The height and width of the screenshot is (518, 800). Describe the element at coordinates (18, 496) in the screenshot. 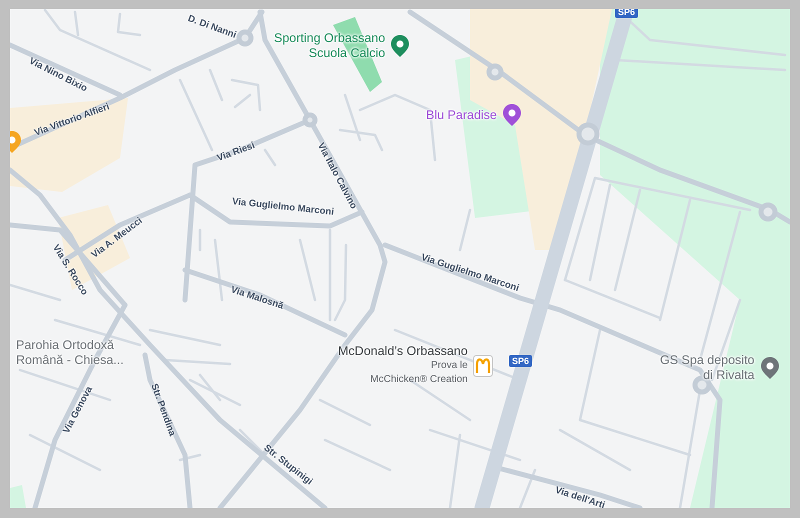

I see `park-area` at that location.